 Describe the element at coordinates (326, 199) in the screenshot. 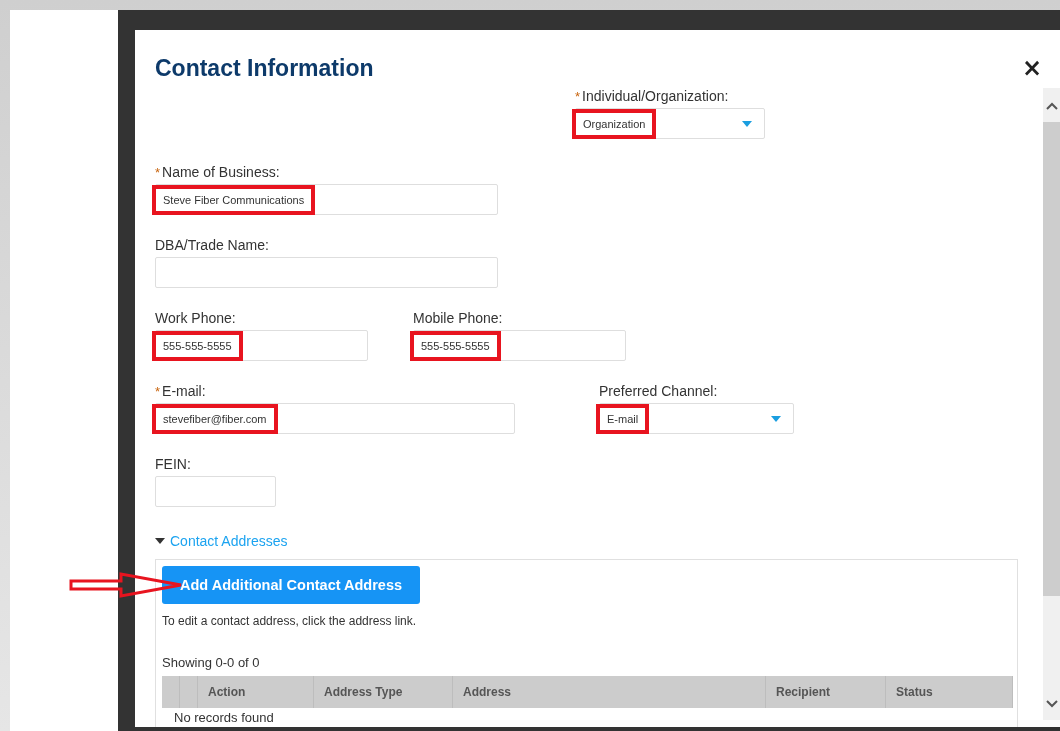

I see `input-field: Steve Fiber Communications` at that location.